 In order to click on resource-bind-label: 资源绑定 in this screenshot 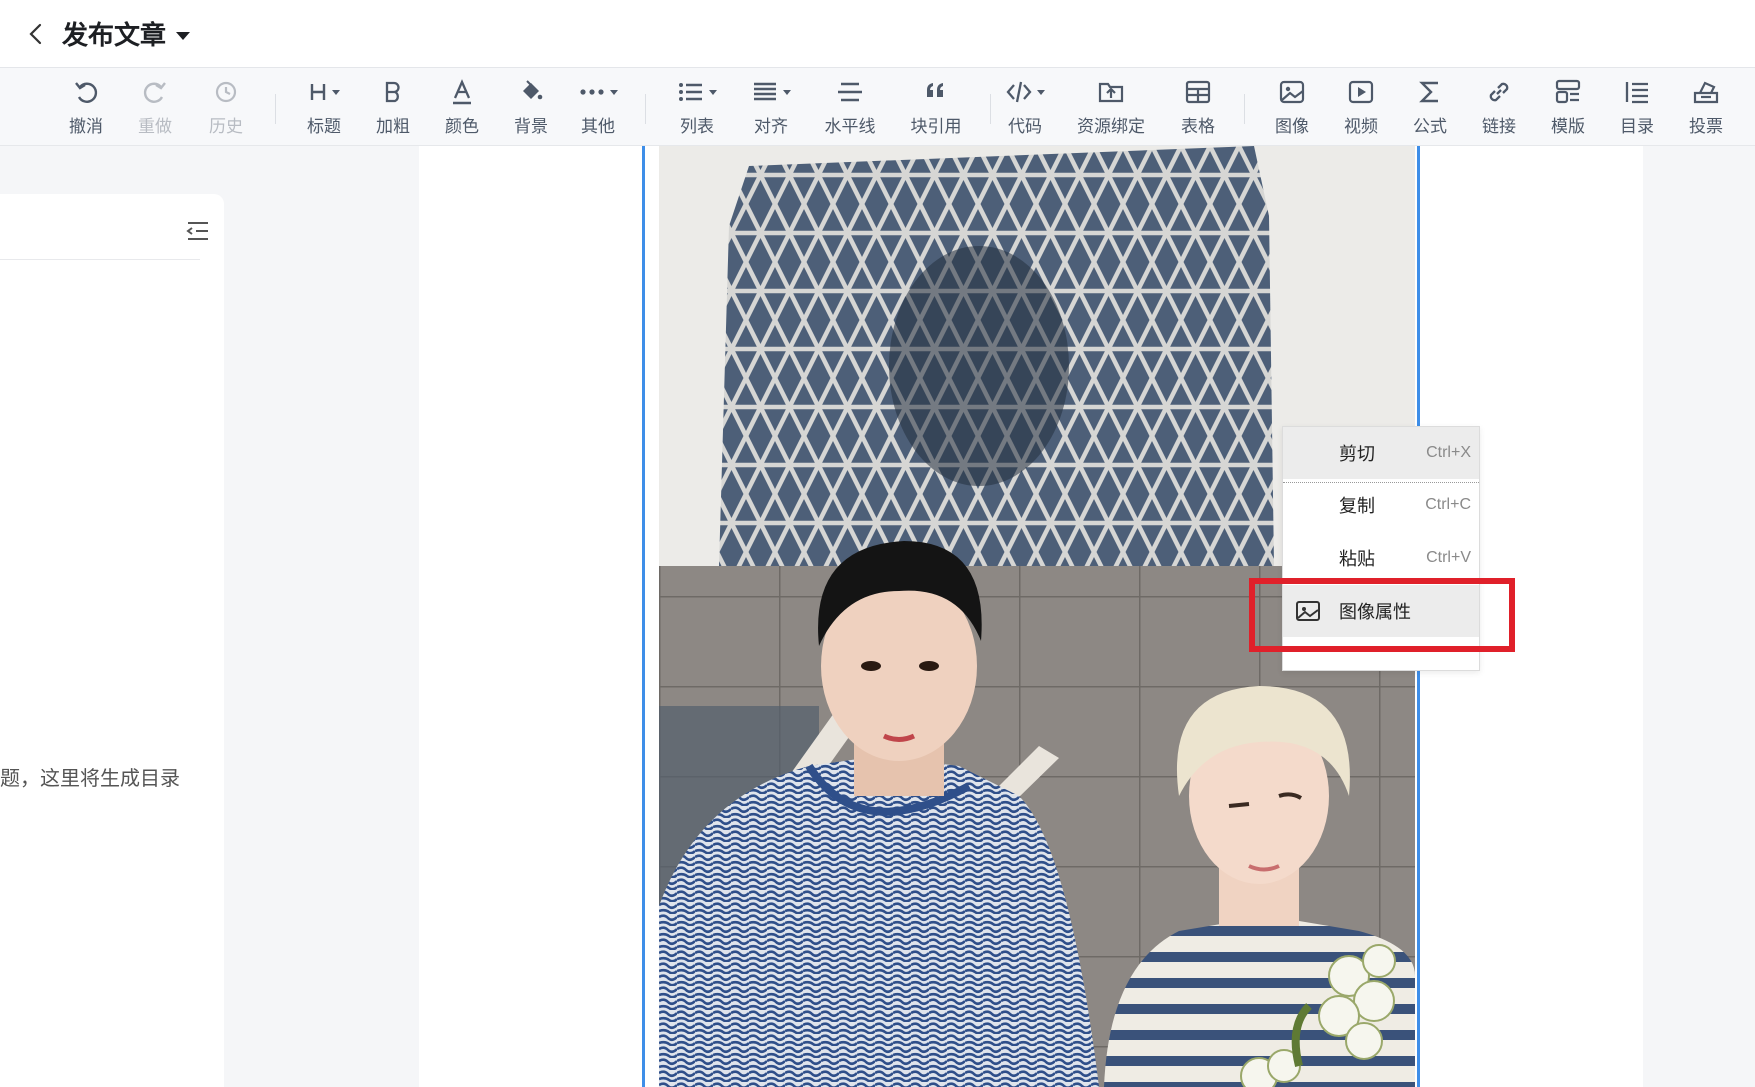, I will do `click(1111, 127)`.